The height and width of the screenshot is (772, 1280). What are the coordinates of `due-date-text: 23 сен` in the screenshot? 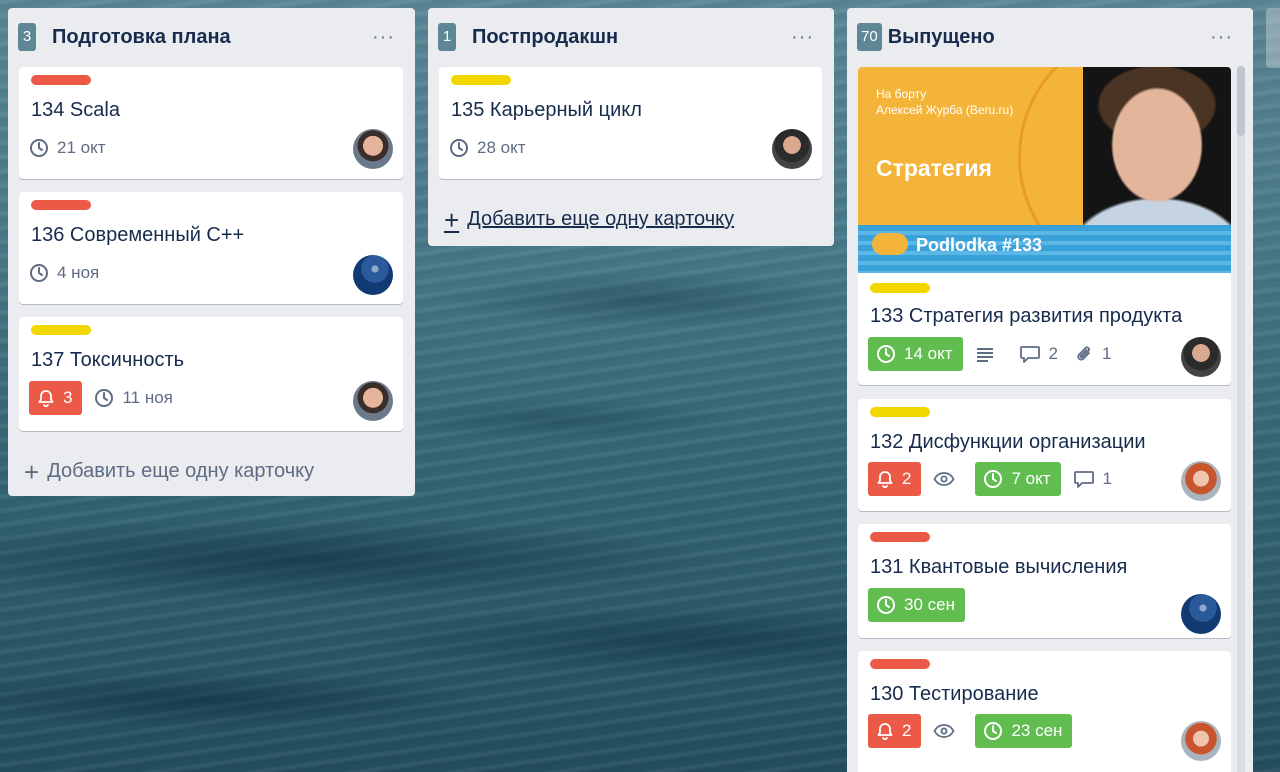 It's located at (1037, 730).